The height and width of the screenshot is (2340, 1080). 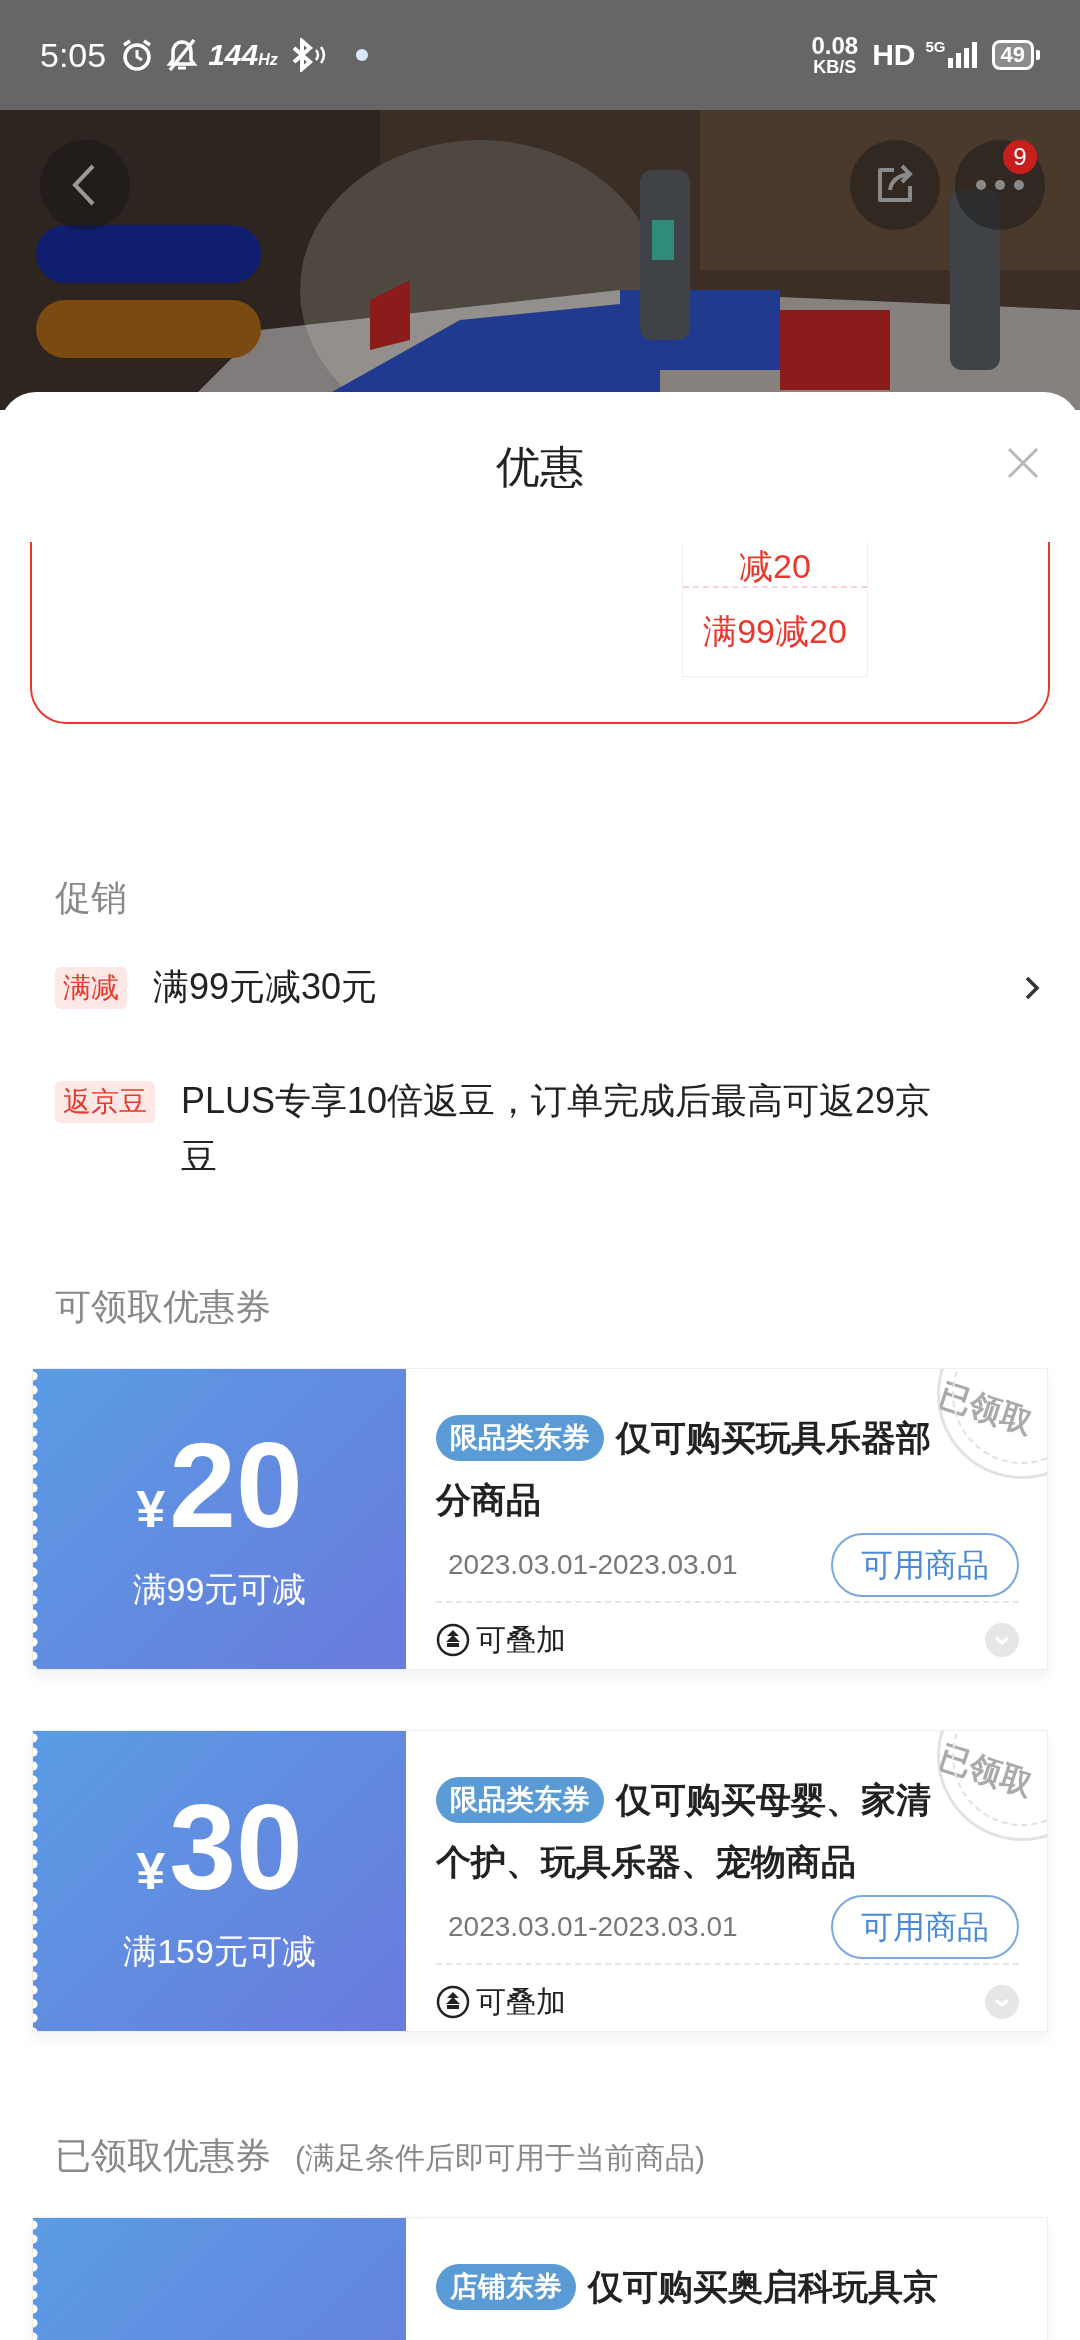 What do you see at coordinates (163, 1307) in the screenshot?
I see `section-heading: 可领取优惠券` at bounding box center [163, 1307].